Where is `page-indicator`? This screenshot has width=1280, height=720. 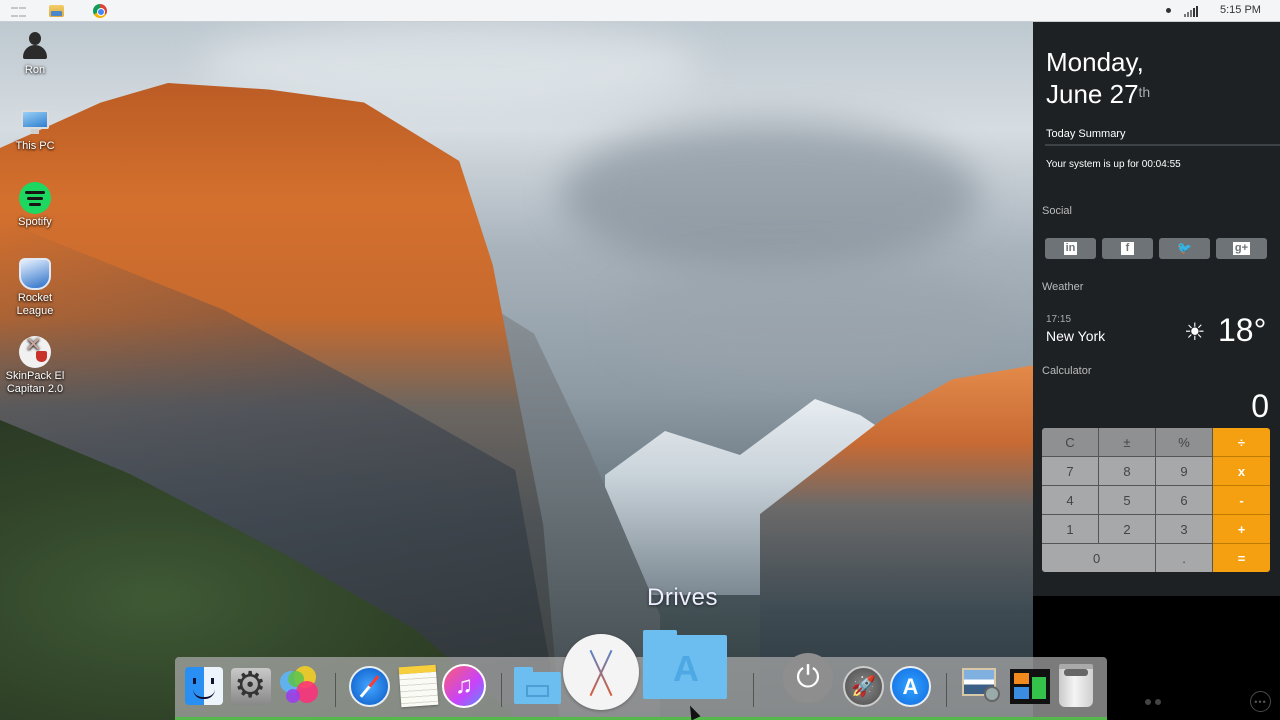 page-indicator is located at coordinates (1153, 702).